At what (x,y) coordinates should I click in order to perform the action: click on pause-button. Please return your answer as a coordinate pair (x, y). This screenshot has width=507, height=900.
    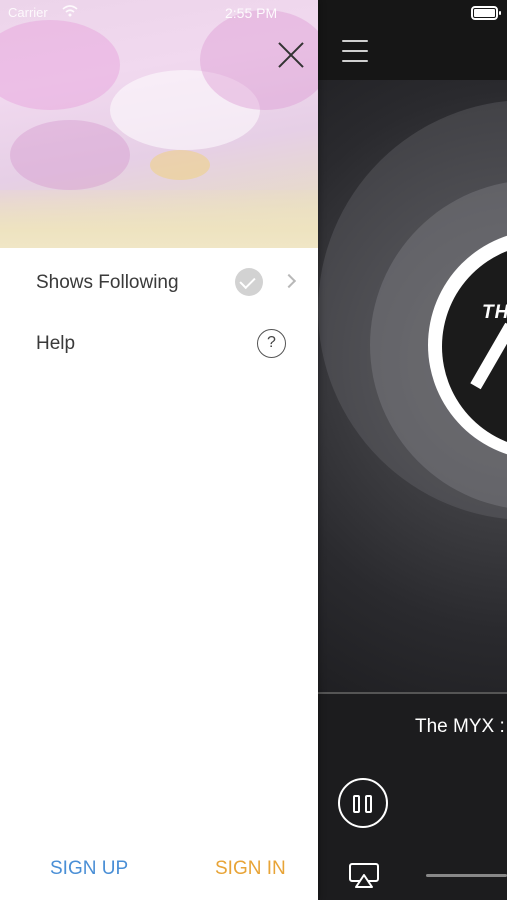
    Looking at the image, I should click on (363, 803).